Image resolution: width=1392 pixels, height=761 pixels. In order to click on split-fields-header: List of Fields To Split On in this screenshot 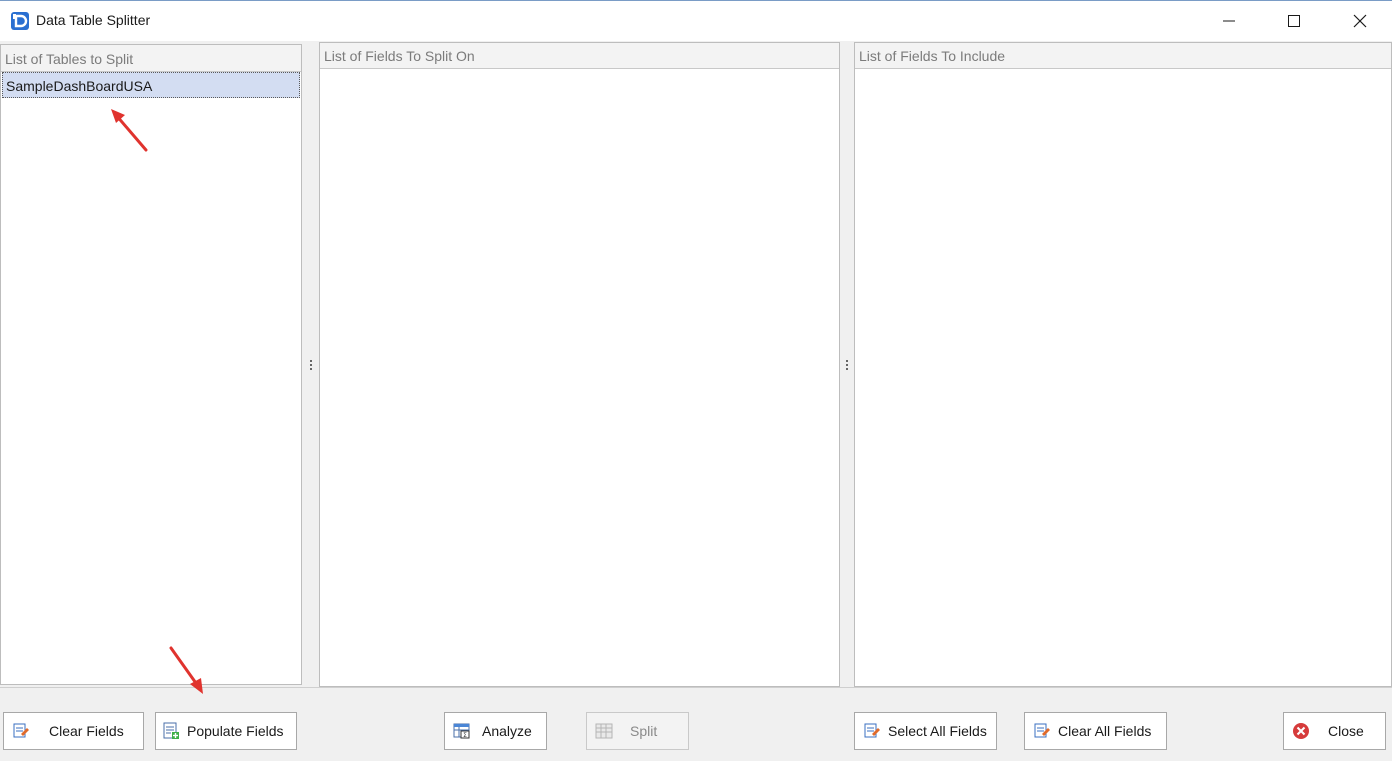, I will do `click(579, 56)`.